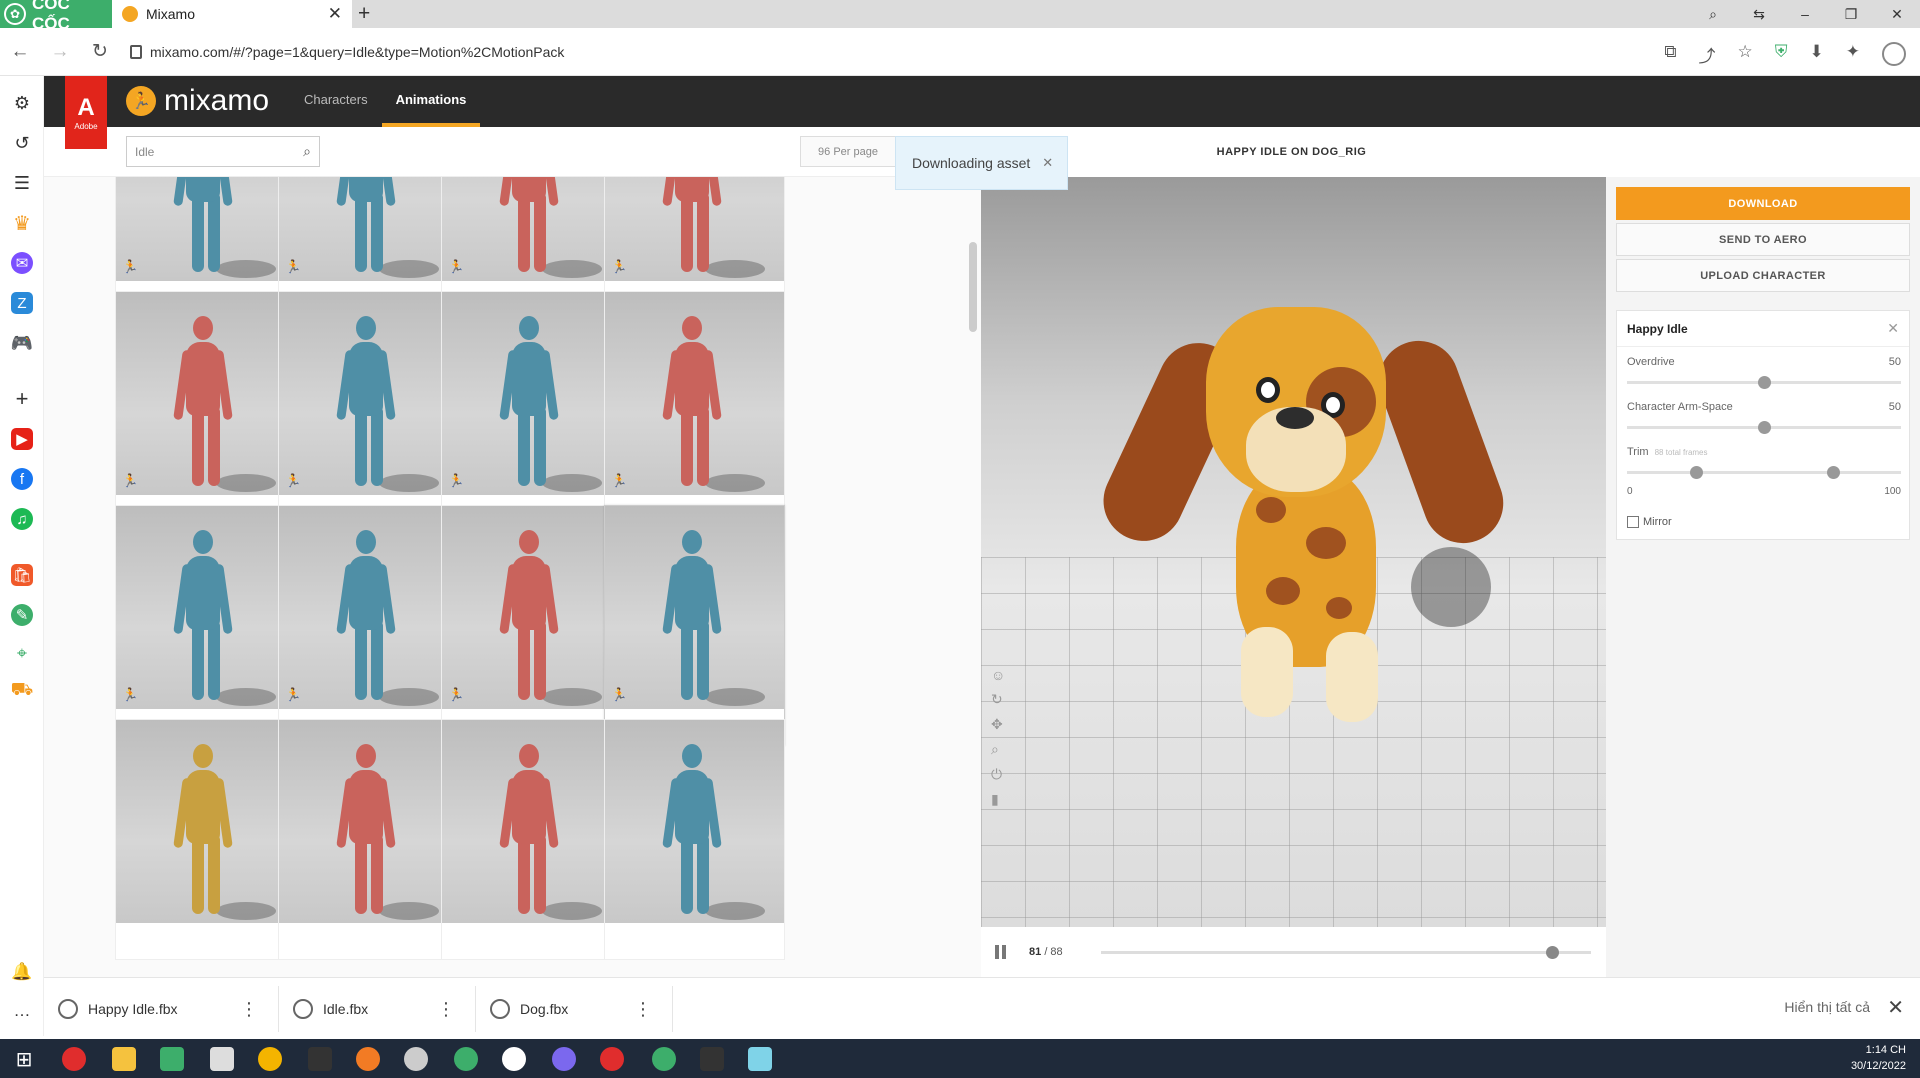 This screenshot has width=1920, height=1078. I want to click on restore-icon: ❐, so click(1851, 14).